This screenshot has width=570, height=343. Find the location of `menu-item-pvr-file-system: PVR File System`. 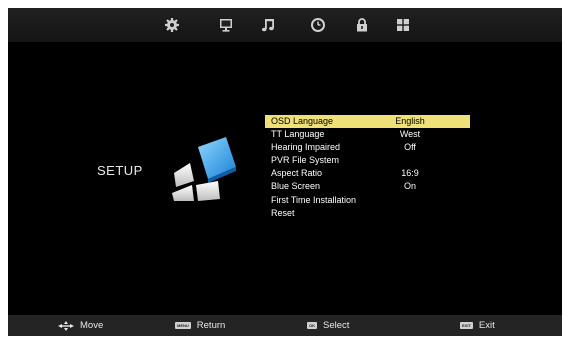

menu-item-pvr-file-system: PVR File System is located at coordinates (367, 160).